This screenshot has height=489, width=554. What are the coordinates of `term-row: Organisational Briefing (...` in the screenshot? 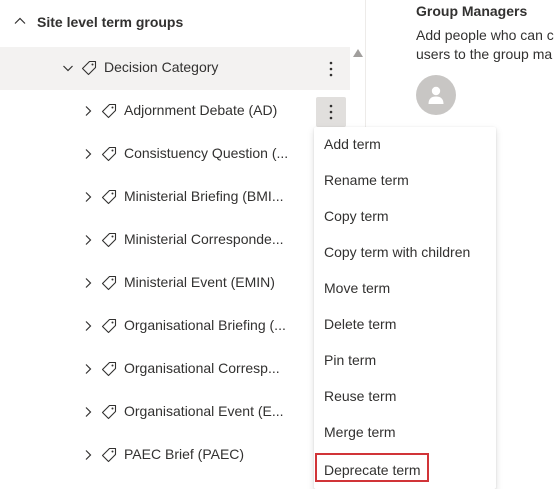 It's located at (175, 326).